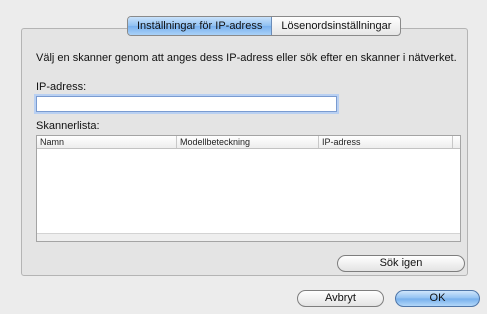 This screenshot has width=487, height=314. What do you see at coordinates (340, 298) in the screenshot?
I see `cancel-button: Avbryt` at bounding box center [340, 298].